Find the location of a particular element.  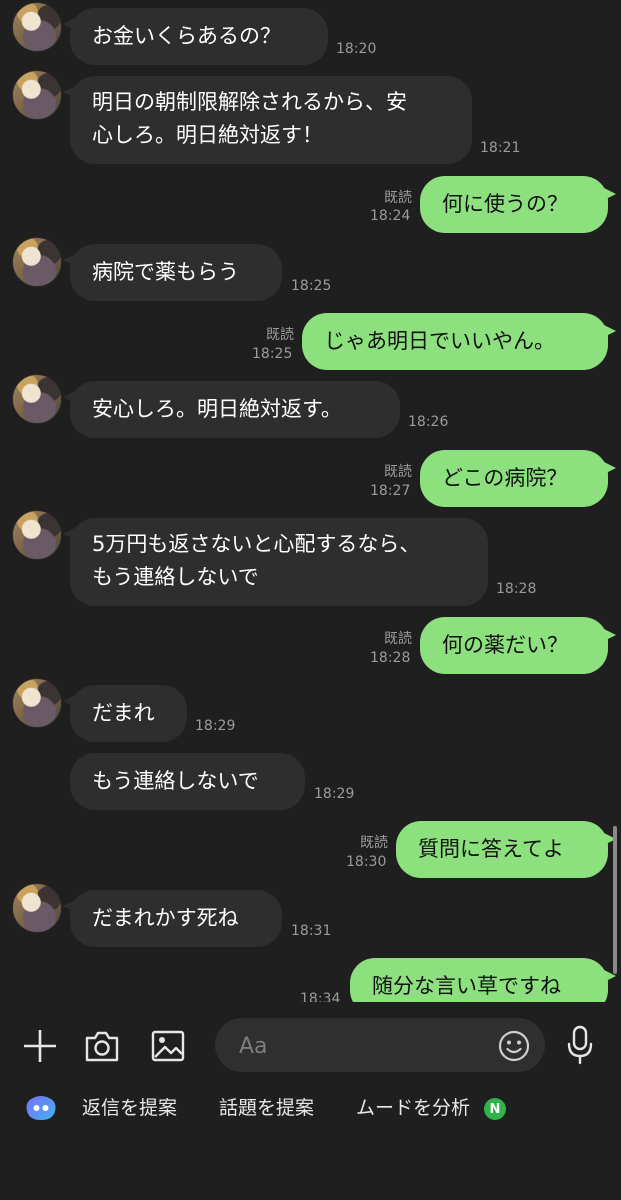

message-bubble: 随分な言い草ですね is located at coordinates (483, 980).